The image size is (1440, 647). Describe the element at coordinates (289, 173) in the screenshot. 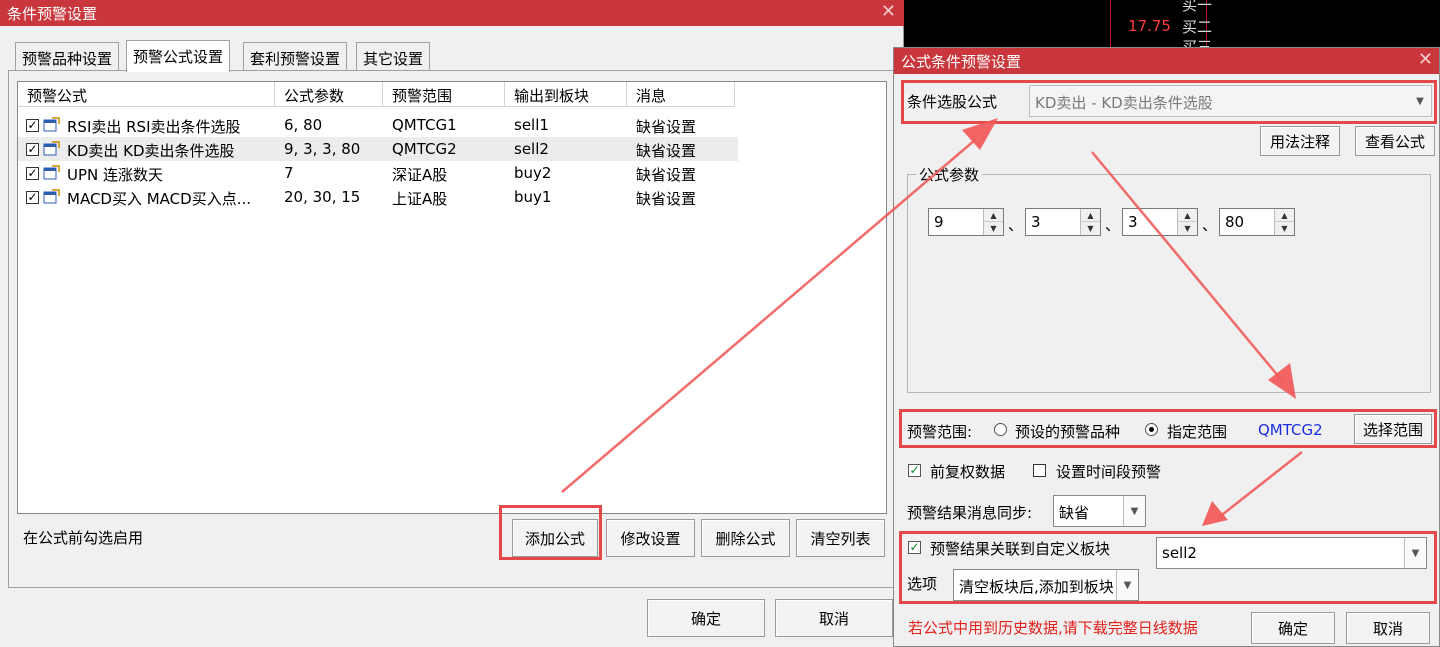

I see `row-params: 7` at that location.